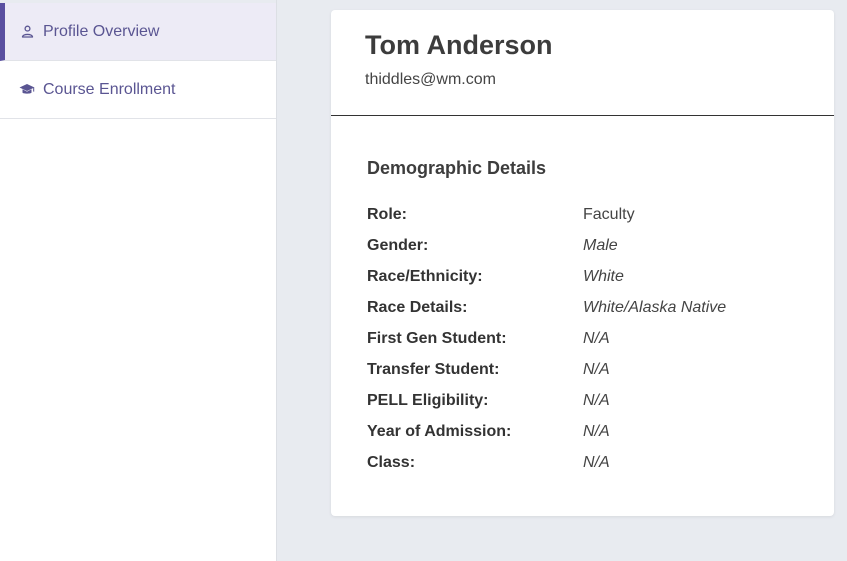 Image resolution: width=847 pixels, height=561 pixels. I want to click on sidebar-item-profile-overview: Profile Overview, so click(138, 32).